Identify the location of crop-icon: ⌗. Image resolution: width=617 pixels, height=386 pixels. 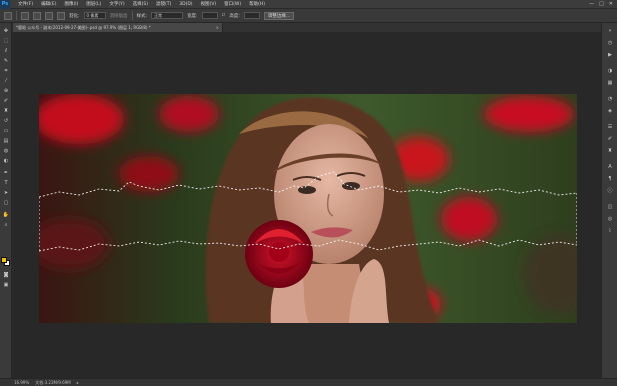
(6, 70).